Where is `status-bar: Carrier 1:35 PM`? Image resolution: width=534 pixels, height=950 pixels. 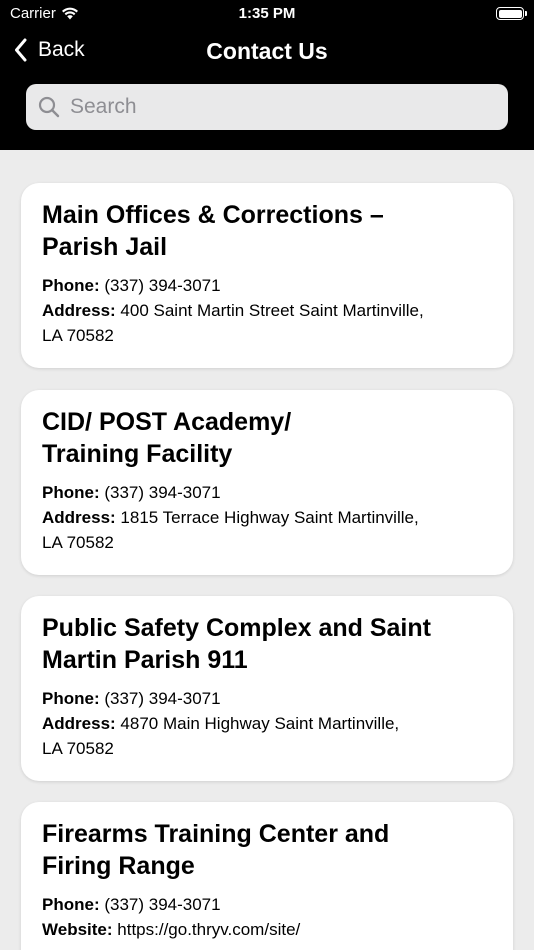 status-bar: Carrier 1:35 PM is located at coordinates (267, 14).